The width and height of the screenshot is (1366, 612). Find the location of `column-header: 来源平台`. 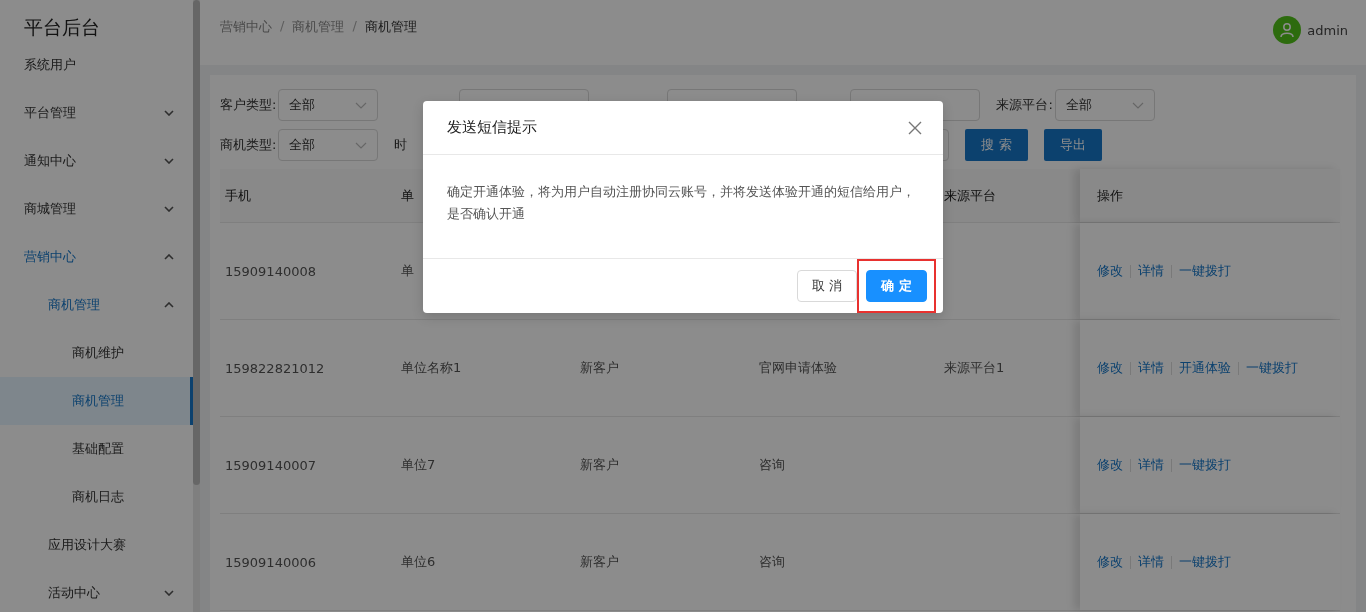

column-header: 来源平台 is located at coordinates (970, 195).